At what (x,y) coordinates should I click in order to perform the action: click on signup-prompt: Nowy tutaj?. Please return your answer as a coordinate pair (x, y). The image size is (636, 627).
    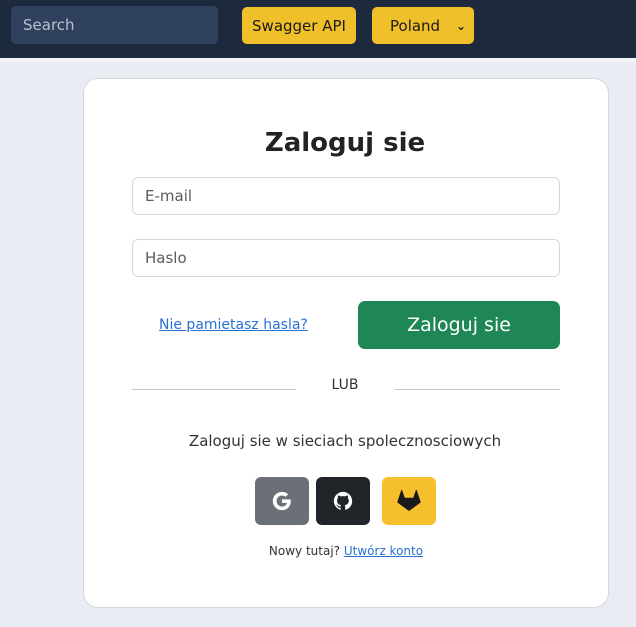
    Looking at the image, I should click on (304, 551).